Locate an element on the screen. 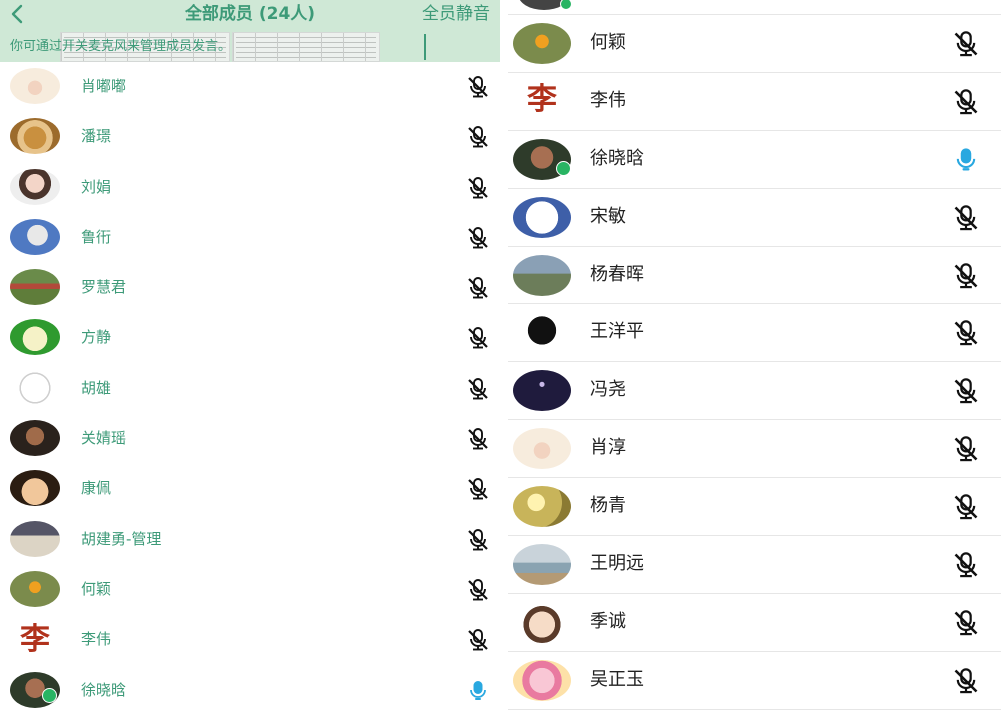  member-list-item: 冯尧 is located at coordinates (754, 391).